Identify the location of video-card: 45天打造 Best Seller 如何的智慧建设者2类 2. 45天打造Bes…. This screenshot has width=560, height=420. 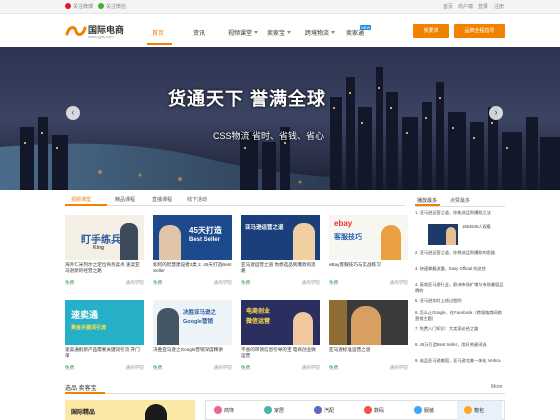
(192, 254).